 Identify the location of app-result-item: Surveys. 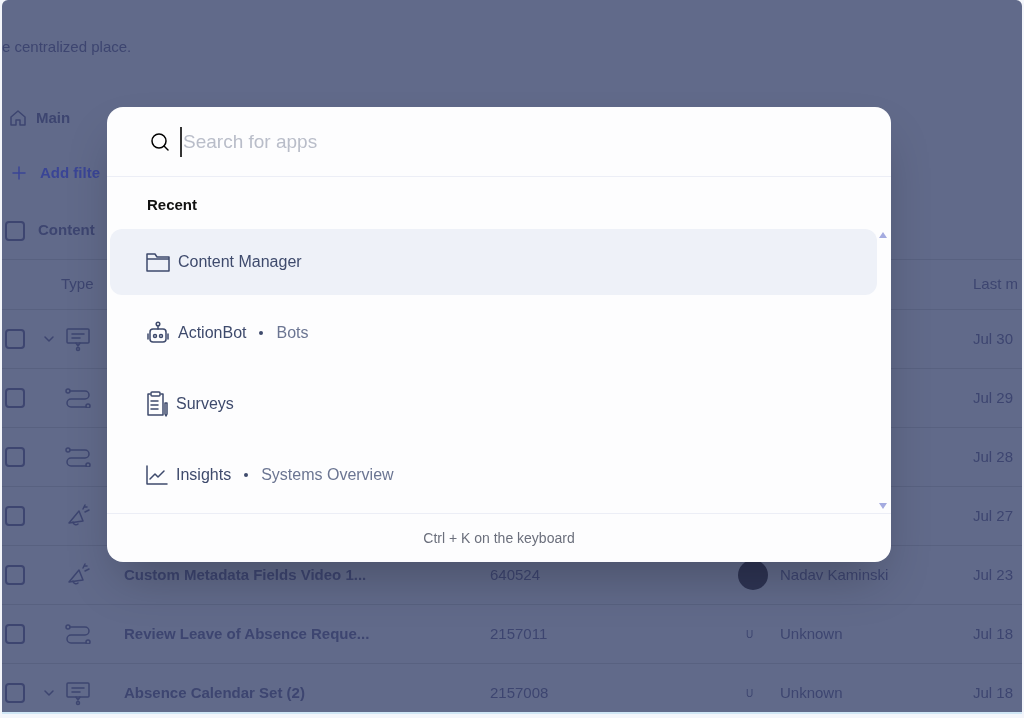
(493, 404).